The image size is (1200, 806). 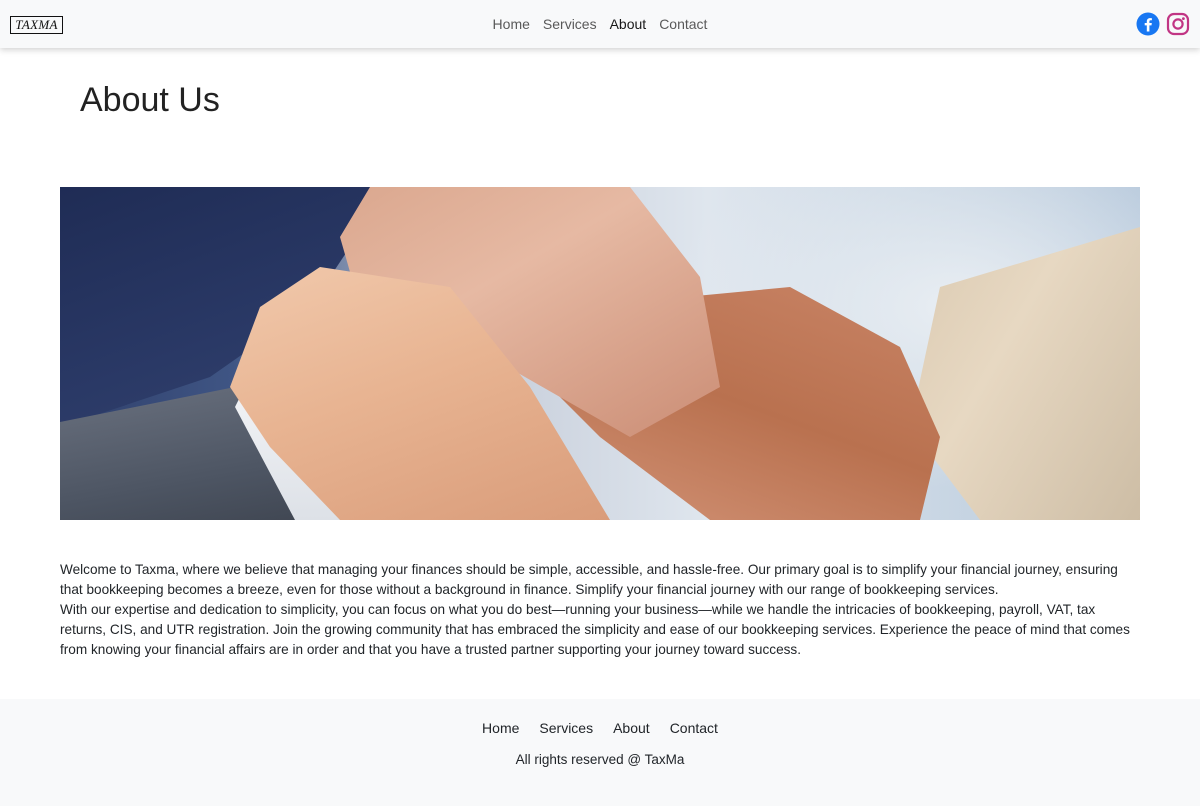 What do you see at coordinates (1178, 24) in the screenshot?
I see `instagram-icon` at bounding box center [1178, 24].